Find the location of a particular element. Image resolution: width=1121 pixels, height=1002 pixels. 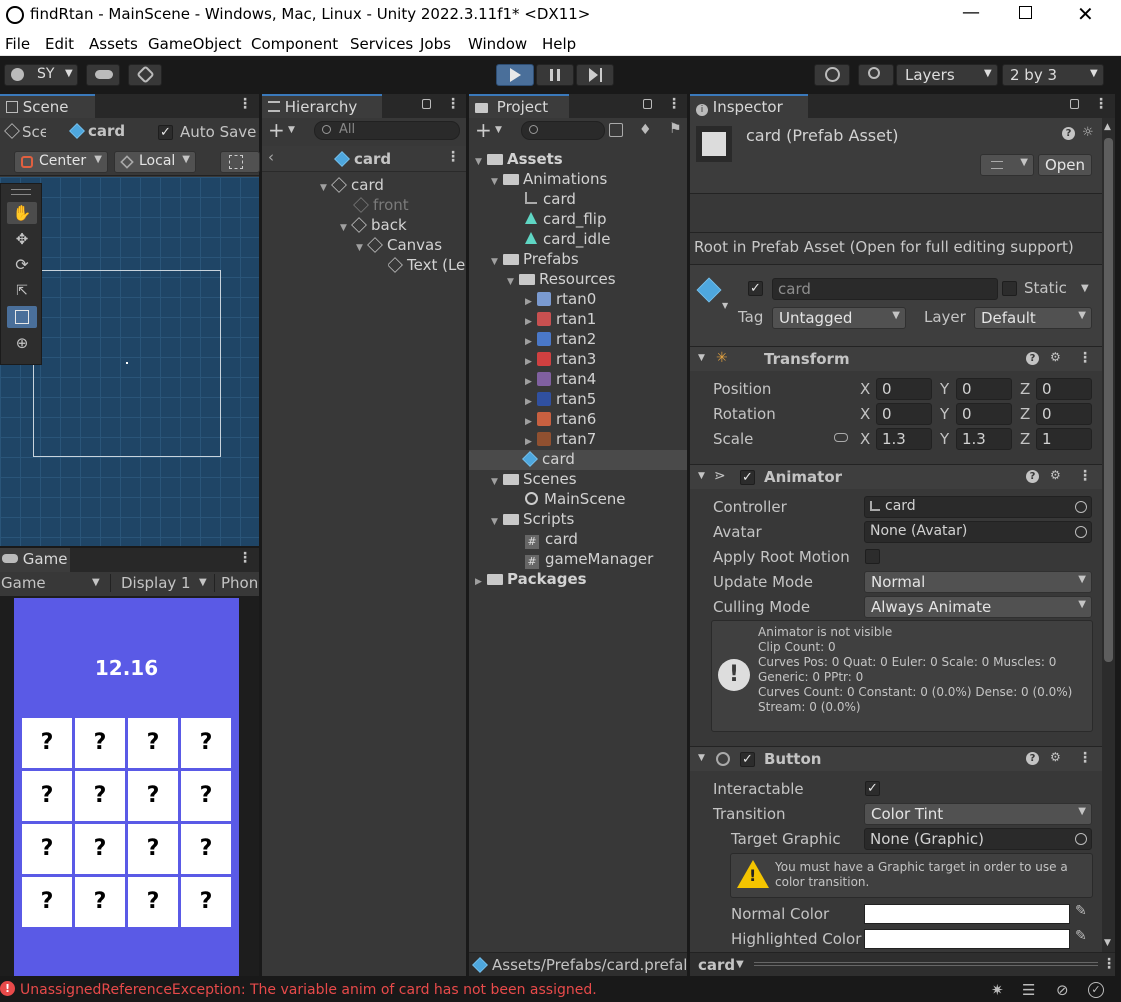

hierarchy-item-text: Text (Le is located at coordinates (427, 266).